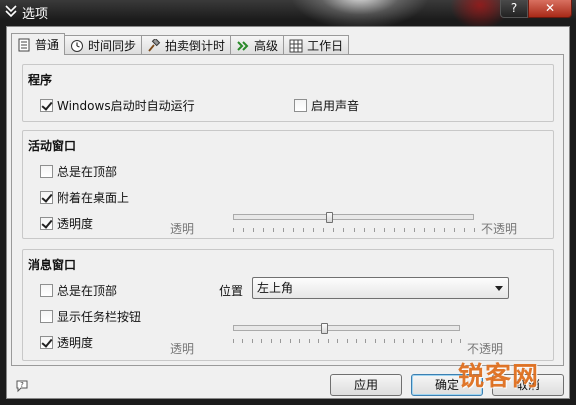 Image resolution: width=576 pixels, height=405 pixels. I want to click on position-label: 位置, so click(231, 291).